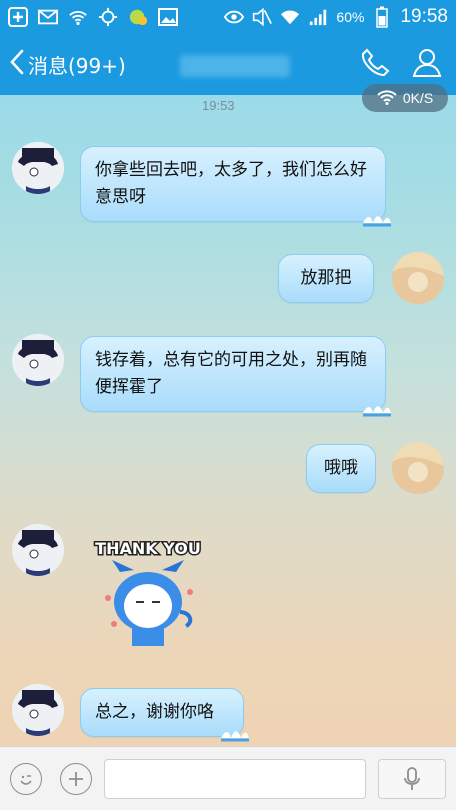 This screenshot has width=456, height=810. What do you see at coordinates (382, 17) in the screenshot?
I see `battery-icon` at bounding box center [382, 17].